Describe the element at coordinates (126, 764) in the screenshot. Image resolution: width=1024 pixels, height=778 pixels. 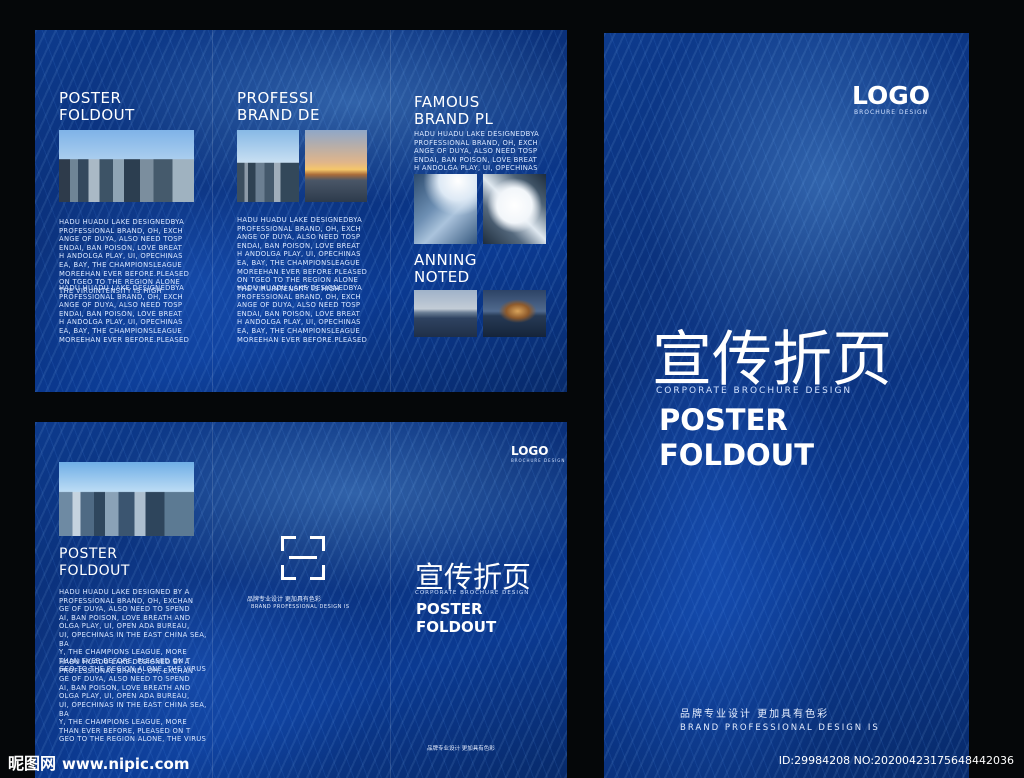
I see `watermark-url: www.nipic.com` at that location.